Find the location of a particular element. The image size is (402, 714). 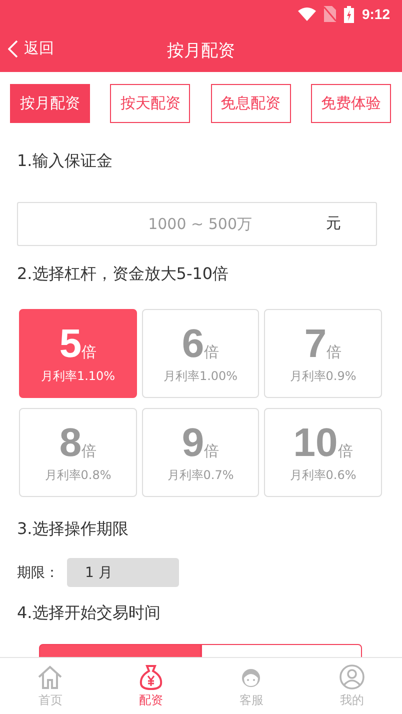

user-icon is located at coordinates (351, 677).